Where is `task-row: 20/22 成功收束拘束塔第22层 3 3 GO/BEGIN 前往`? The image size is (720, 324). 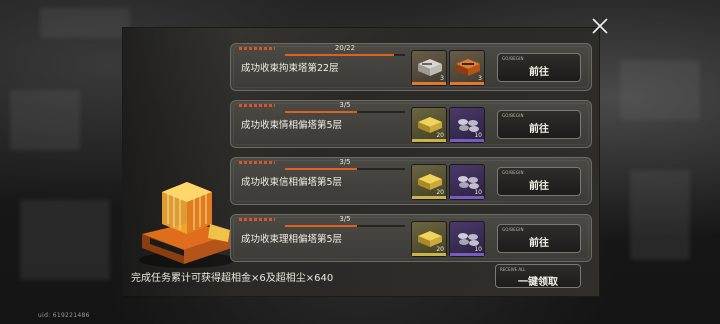
task-row: 20/22 成功收束拘束塔第22层 3 3 GO/BEGIN 前往 is located at coordinates (411, 67).